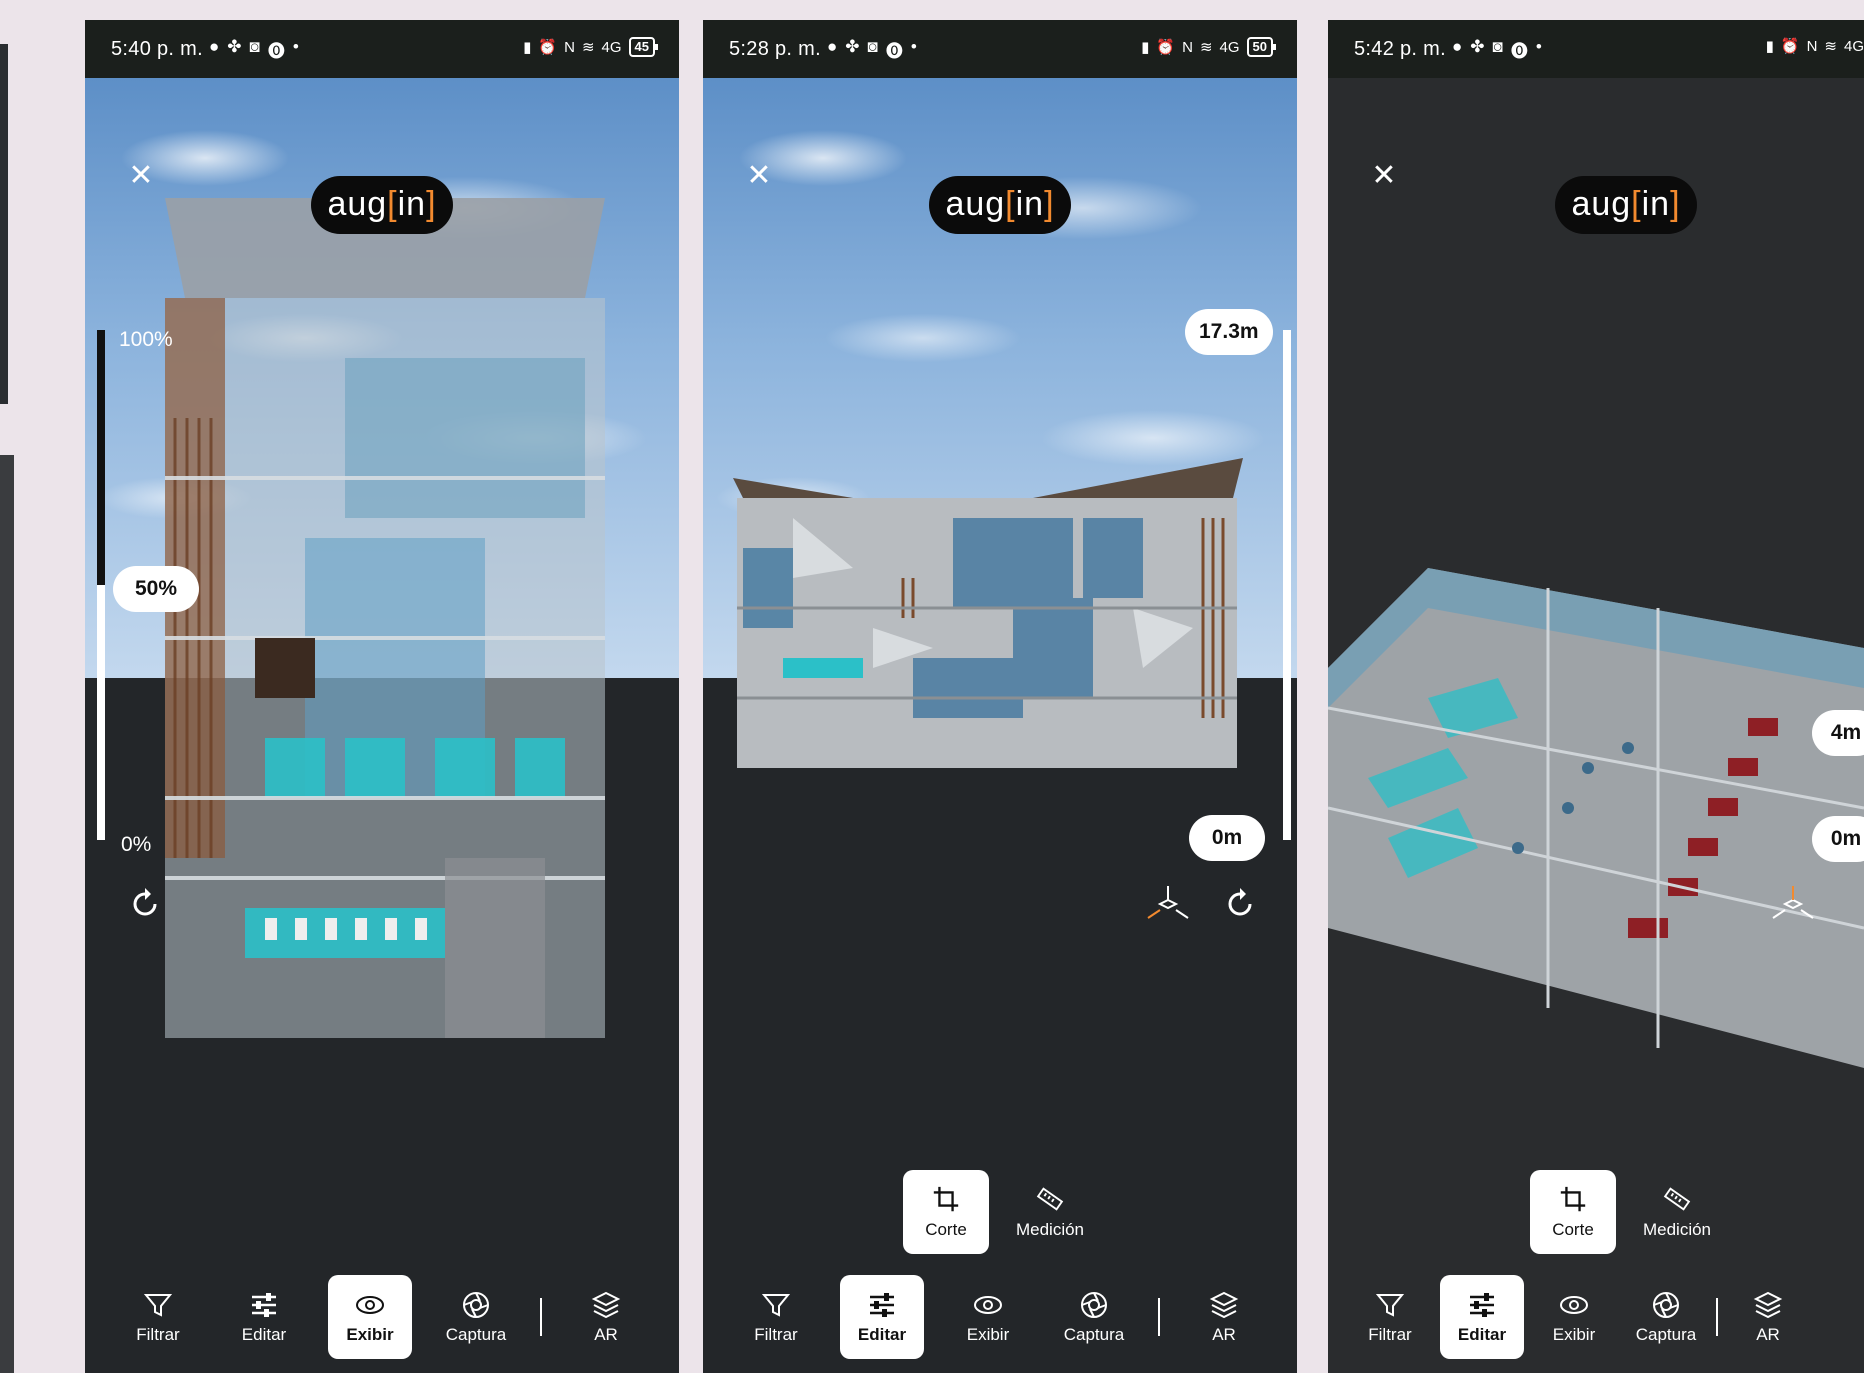 This screenshot has height=1373, width=1864. I want to click on height-max-badge: 4m, so click(1838, 733).